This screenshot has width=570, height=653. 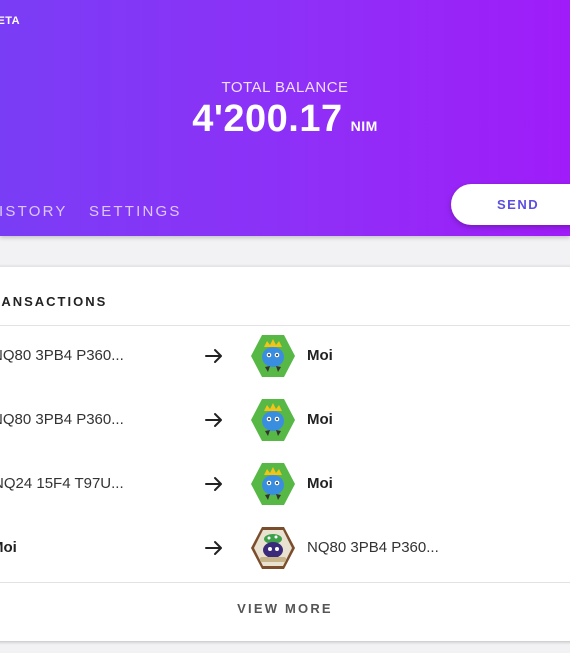 I want to click on view-more-button: VIEW MORE, so click(x=285, y=608).